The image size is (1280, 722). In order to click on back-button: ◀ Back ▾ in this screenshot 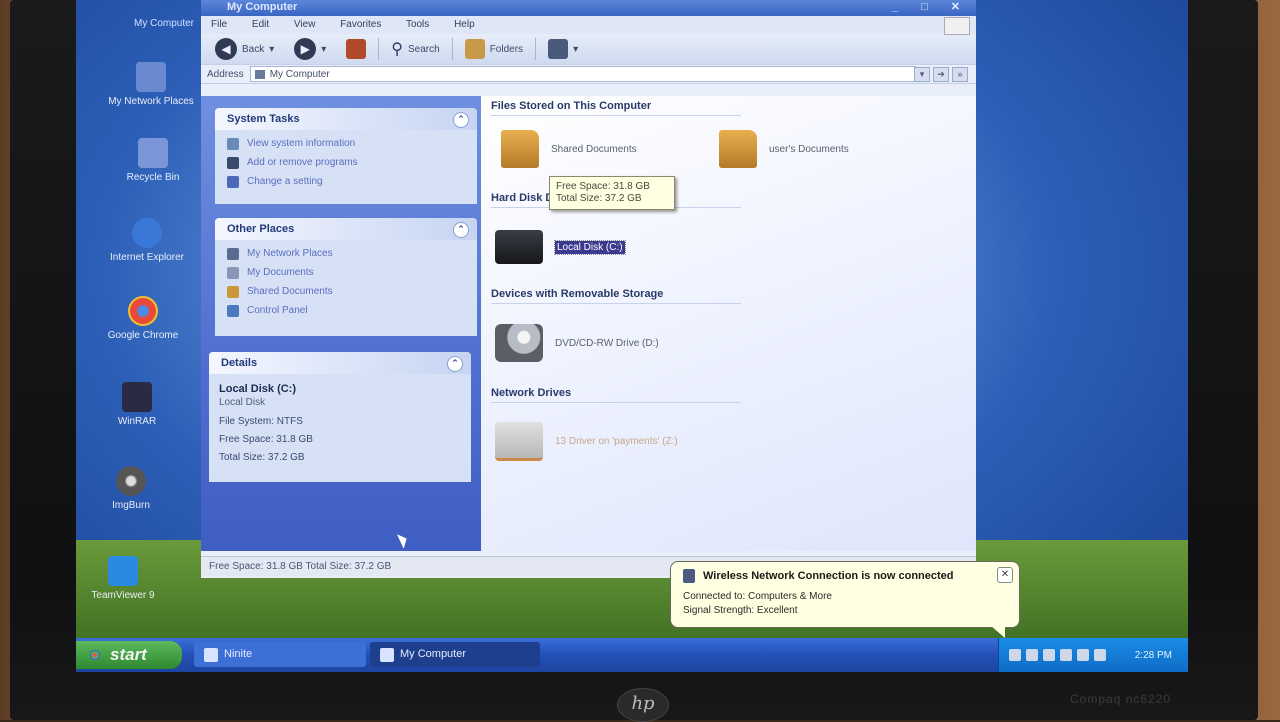, I will do `click(244, 49)`.